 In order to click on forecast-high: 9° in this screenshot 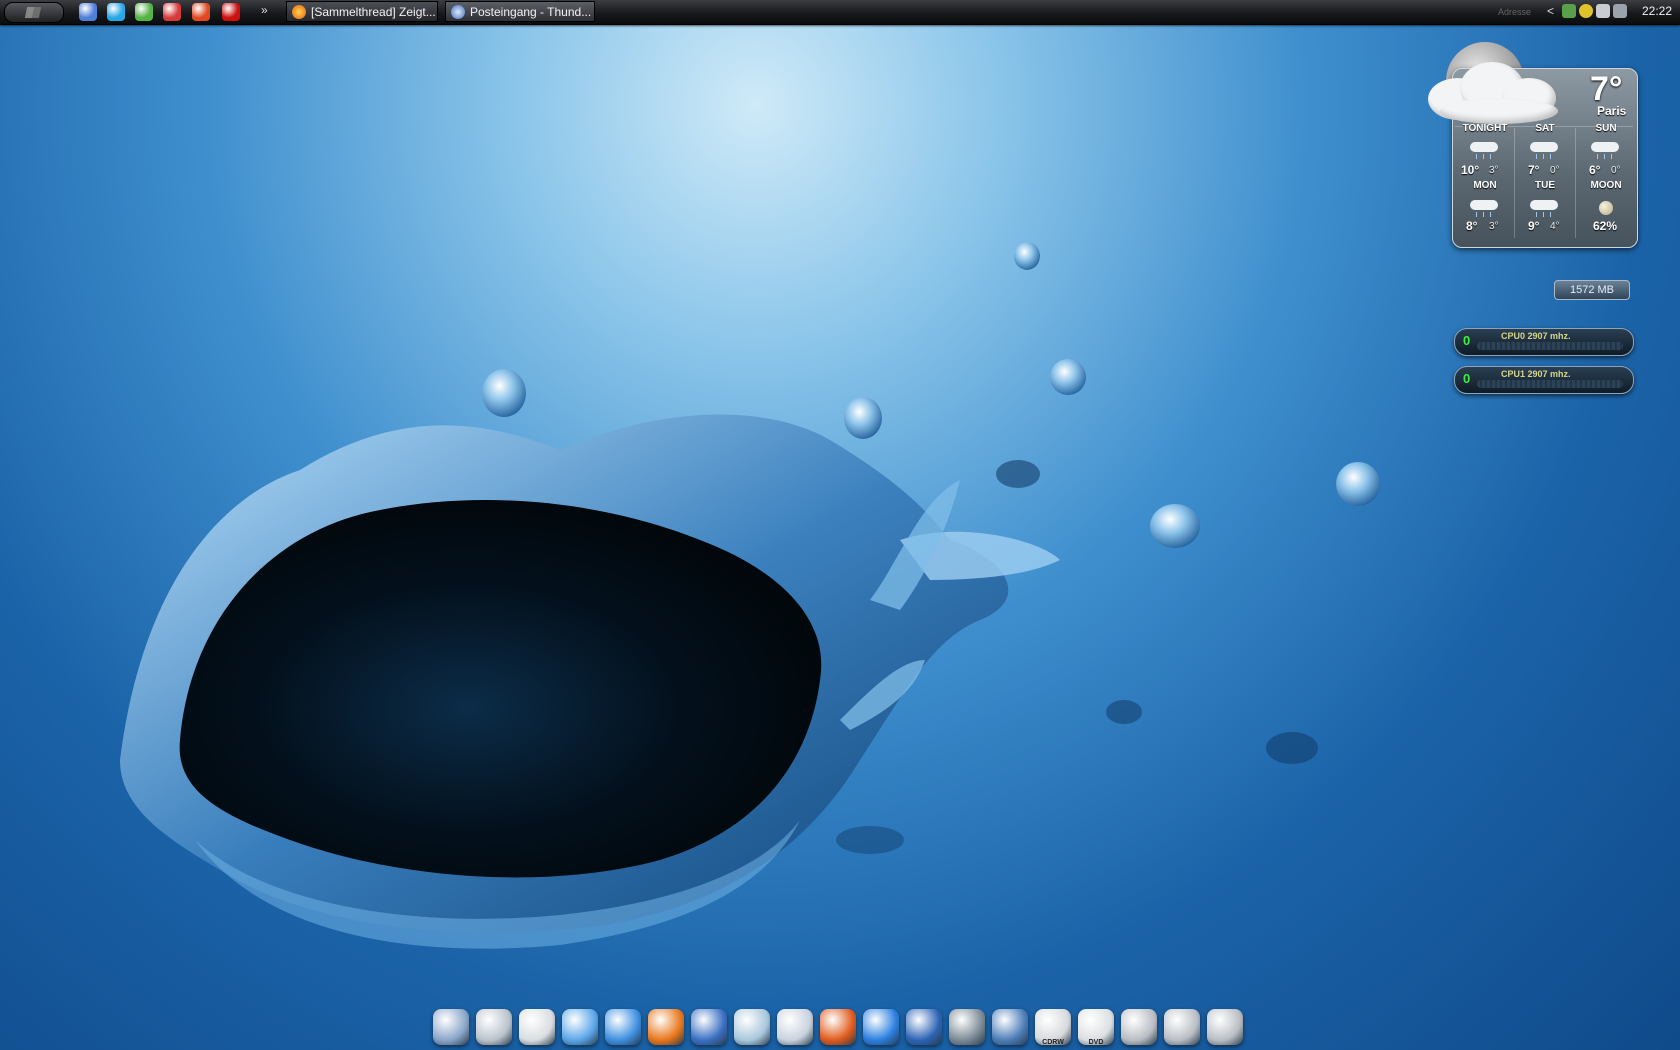, I will do `click(1534, 226)`.